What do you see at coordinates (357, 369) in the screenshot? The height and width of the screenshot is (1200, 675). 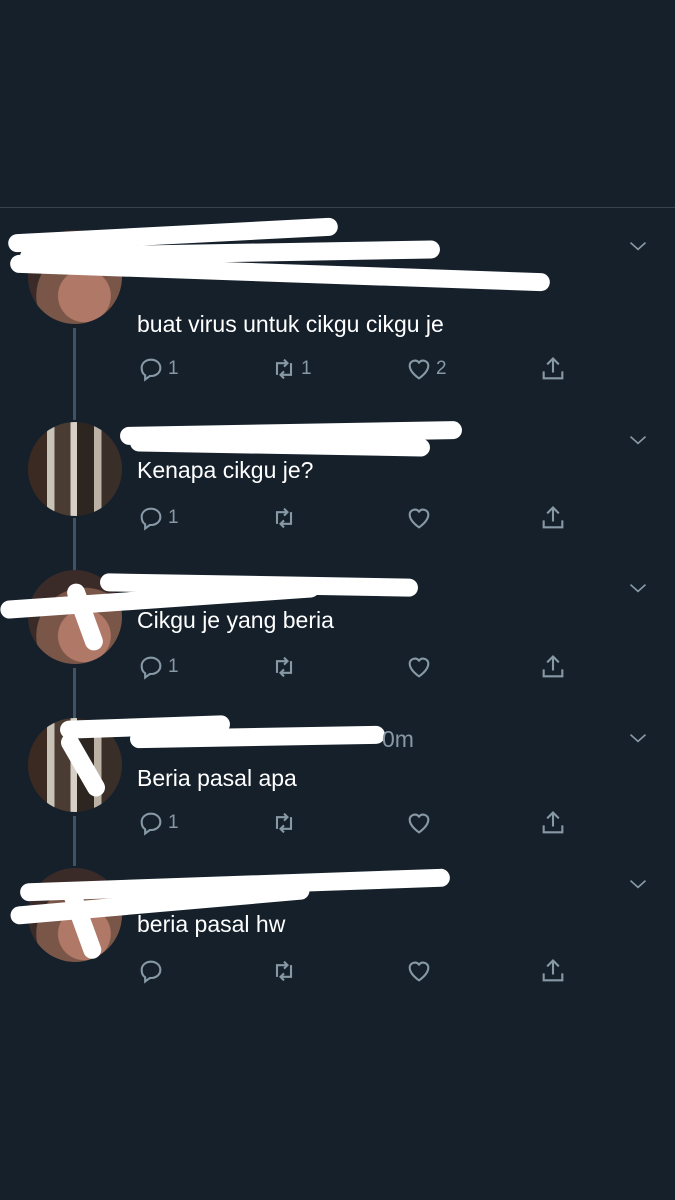 I see `tweet-actions: 1 1 2` at bounding box center [357, 369].